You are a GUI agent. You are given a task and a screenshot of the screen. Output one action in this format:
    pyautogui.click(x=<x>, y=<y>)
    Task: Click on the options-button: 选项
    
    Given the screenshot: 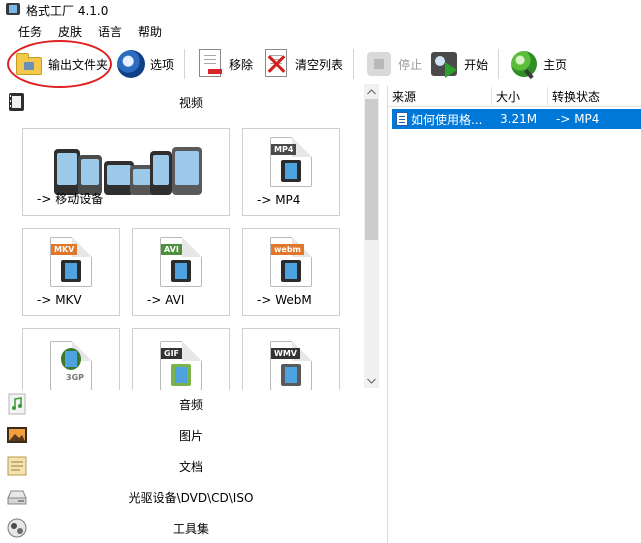 What is the action you would take?
    pyautogui.click(x=145, y=64)
    